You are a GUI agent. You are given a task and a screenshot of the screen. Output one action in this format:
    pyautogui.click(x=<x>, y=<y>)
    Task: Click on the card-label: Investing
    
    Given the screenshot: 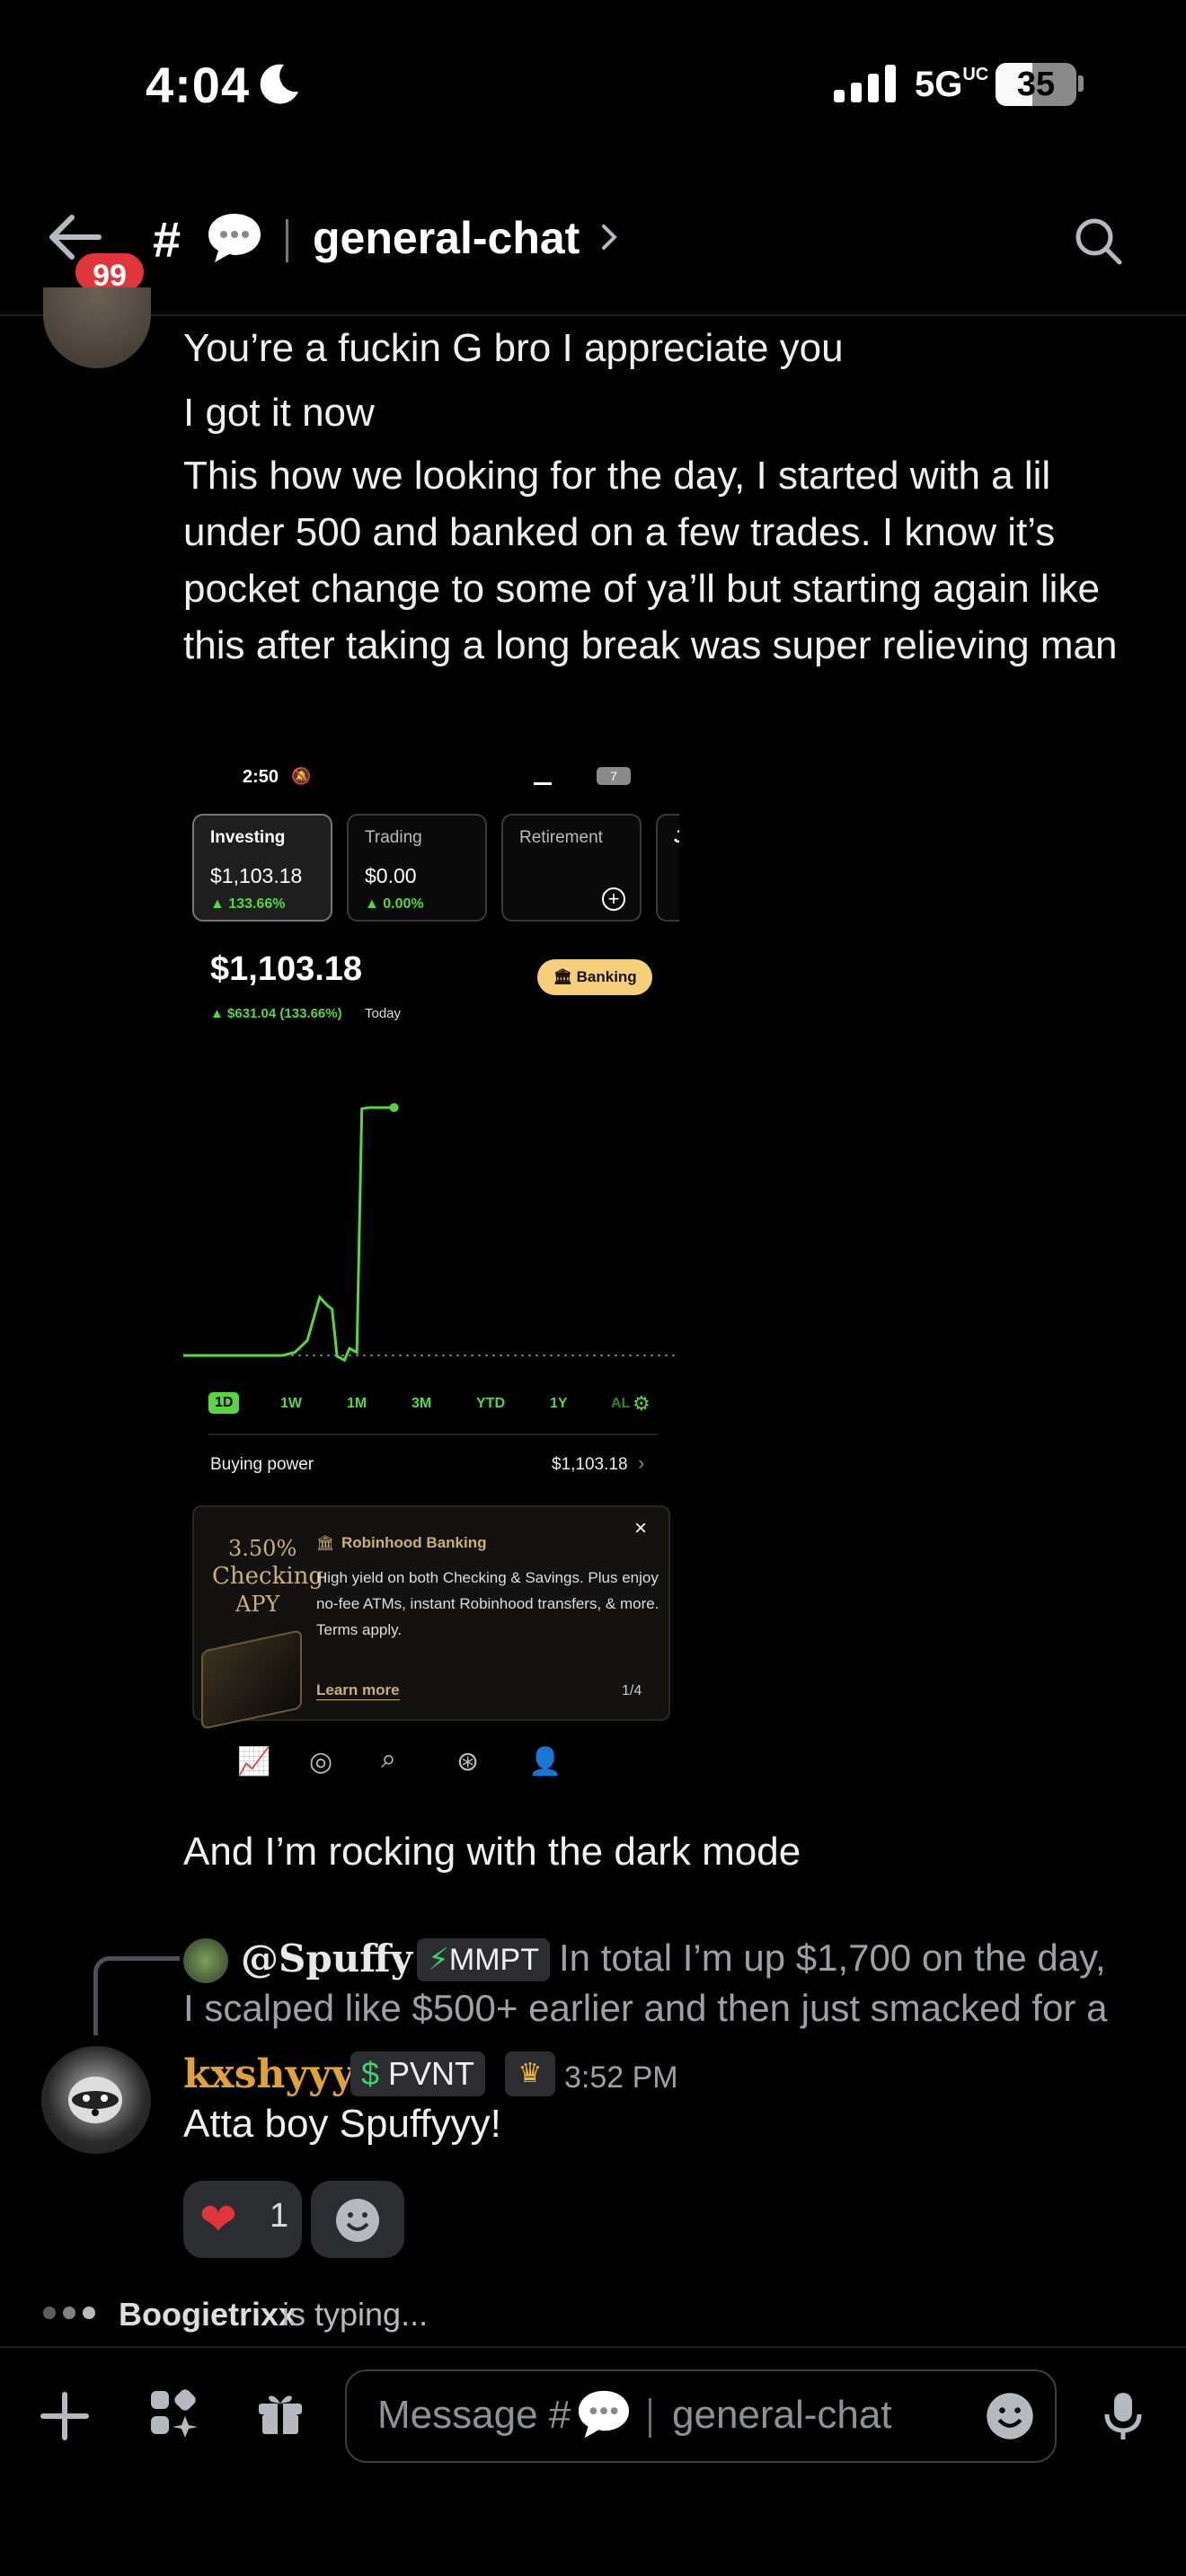 What is the action you would take?
    pyautogui.click(x=248, y=837)
    